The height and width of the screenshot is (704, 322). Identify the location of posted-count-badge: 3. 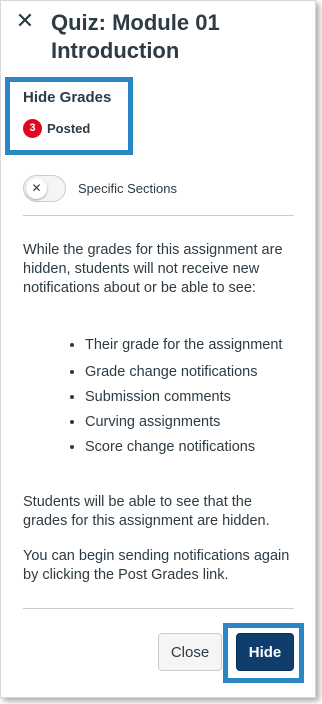
(32, 128).